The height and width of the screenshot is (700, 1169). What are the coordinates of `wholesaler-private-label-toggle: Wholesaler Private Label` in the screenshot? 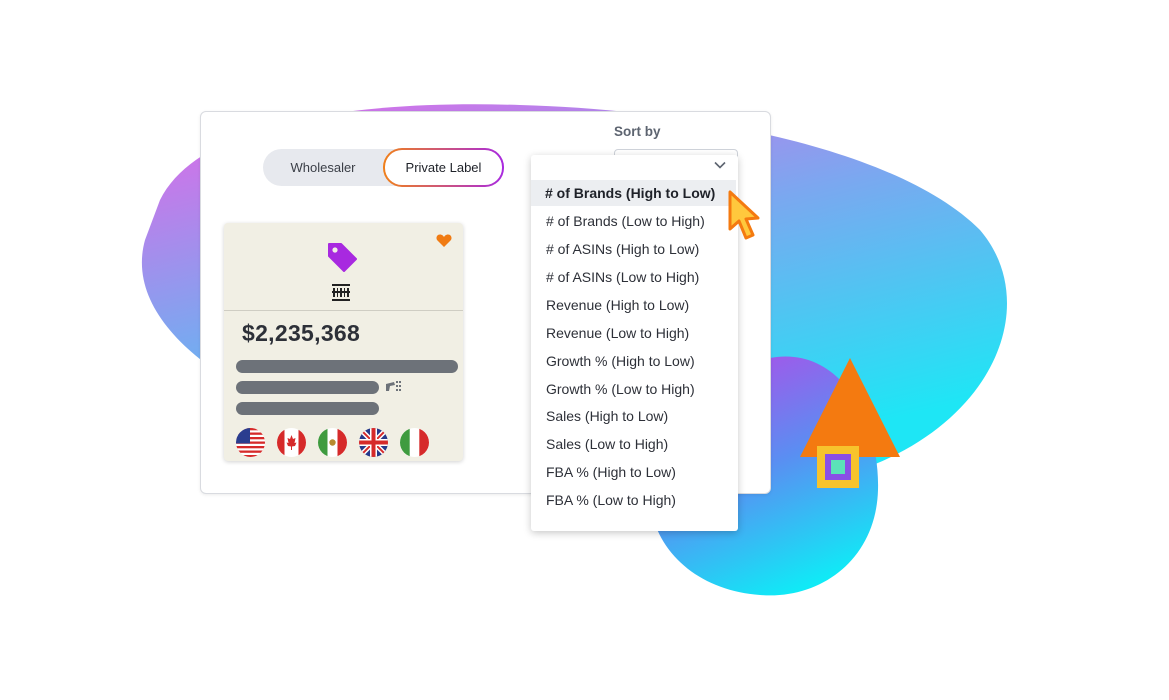 It's located at (383, 167).